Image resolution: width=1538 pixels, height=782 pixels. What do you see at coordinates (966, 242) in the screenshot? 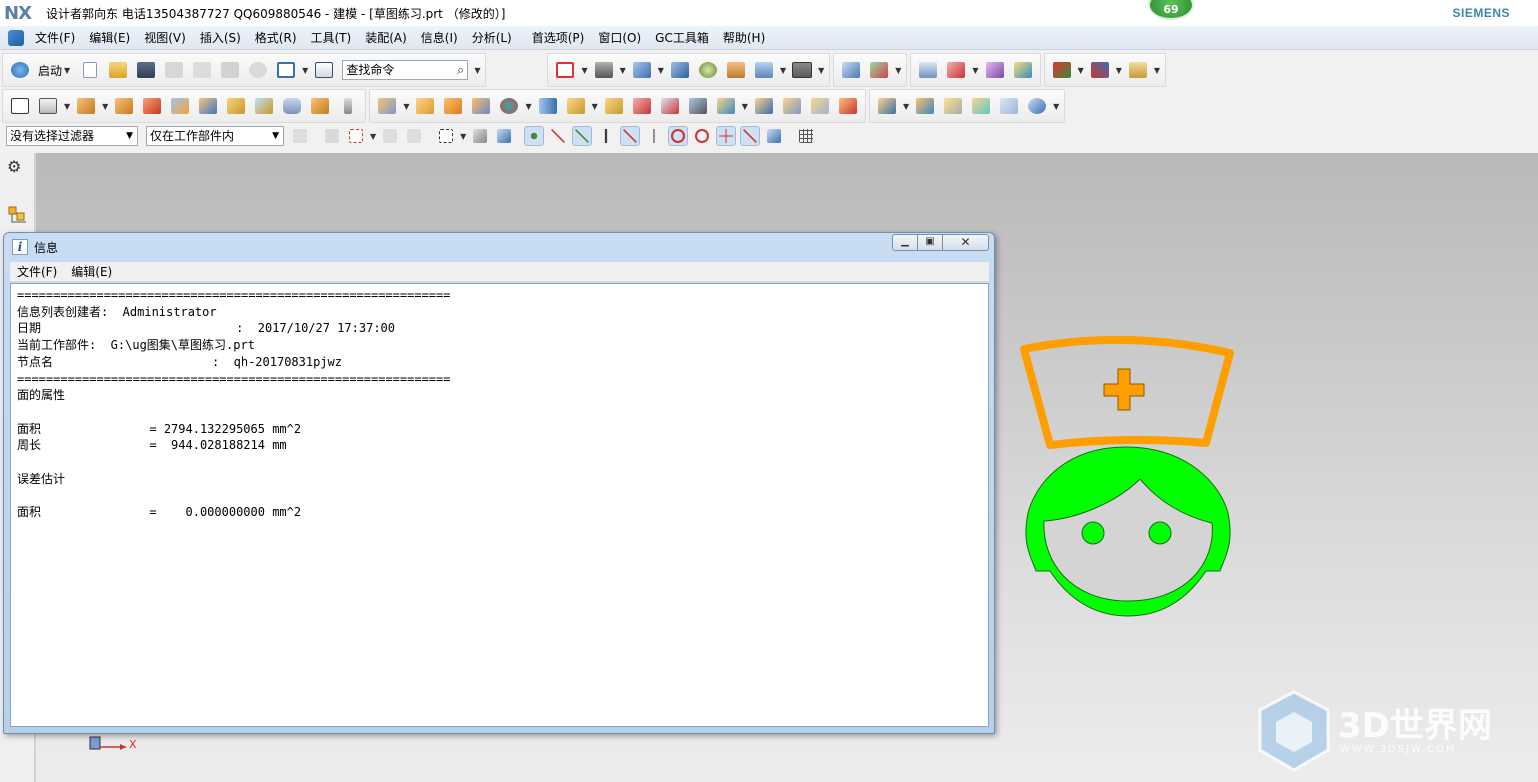
I see `close-button: ✕` at bounding box center [966, 242].